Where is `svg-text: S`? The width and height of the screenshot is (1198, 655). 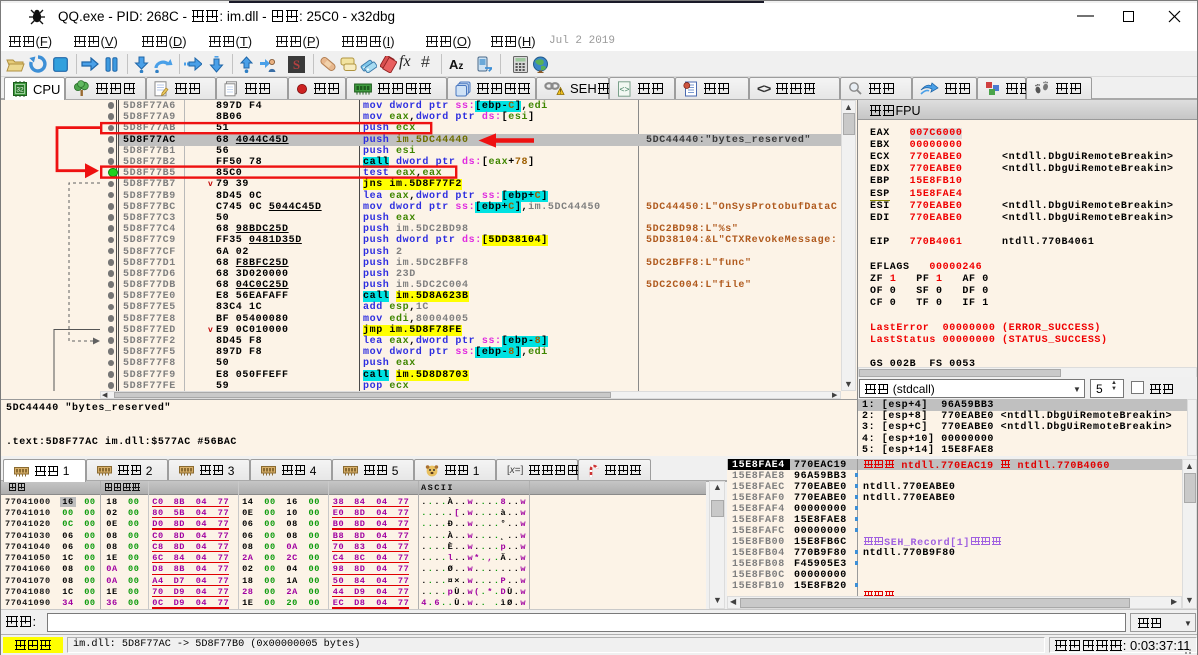 svg-text: S is located at coordinates (296, 64).